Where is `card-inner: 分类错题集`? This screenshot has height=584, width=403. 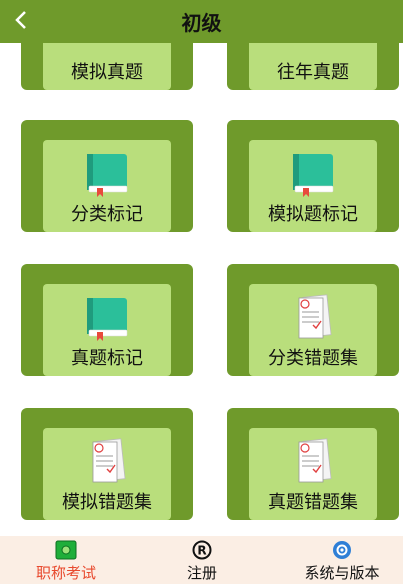
card-inner: 分类错题集 is located at coordinates (311, 330).